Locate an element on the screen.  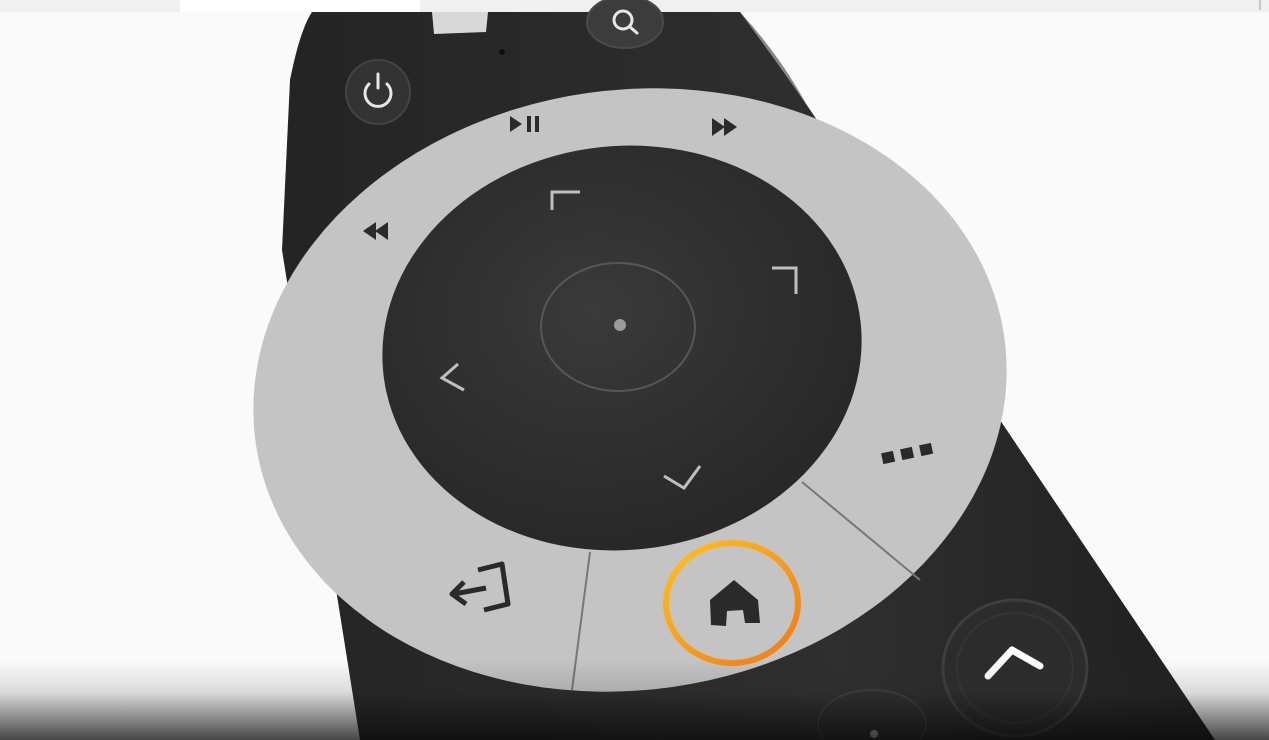
channel-up-button is located at coordinates (1015, 668).